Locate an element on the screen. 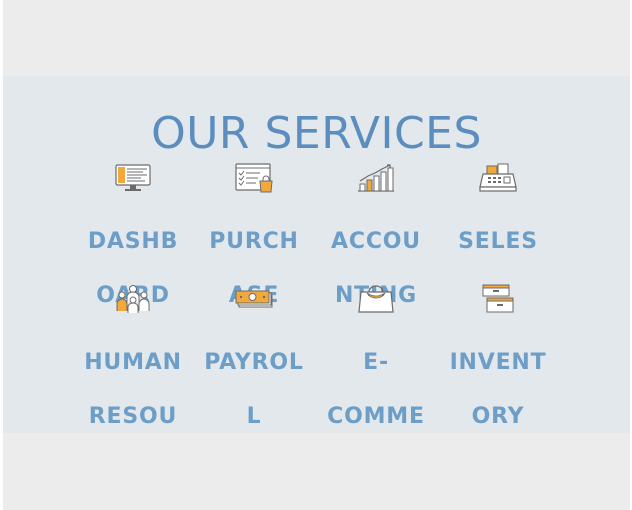 The image size is (632, 510). cash-register-icon is located at coordinates (498, 177).